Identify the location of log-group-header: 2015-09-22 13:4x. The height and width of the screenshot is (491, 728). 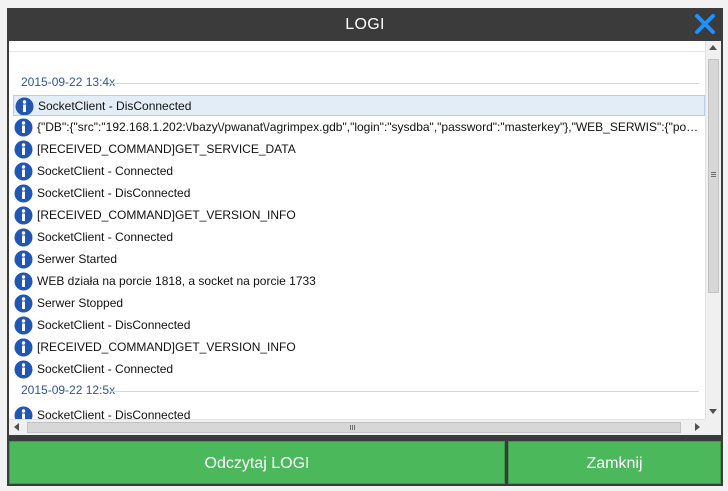
(357, 83).